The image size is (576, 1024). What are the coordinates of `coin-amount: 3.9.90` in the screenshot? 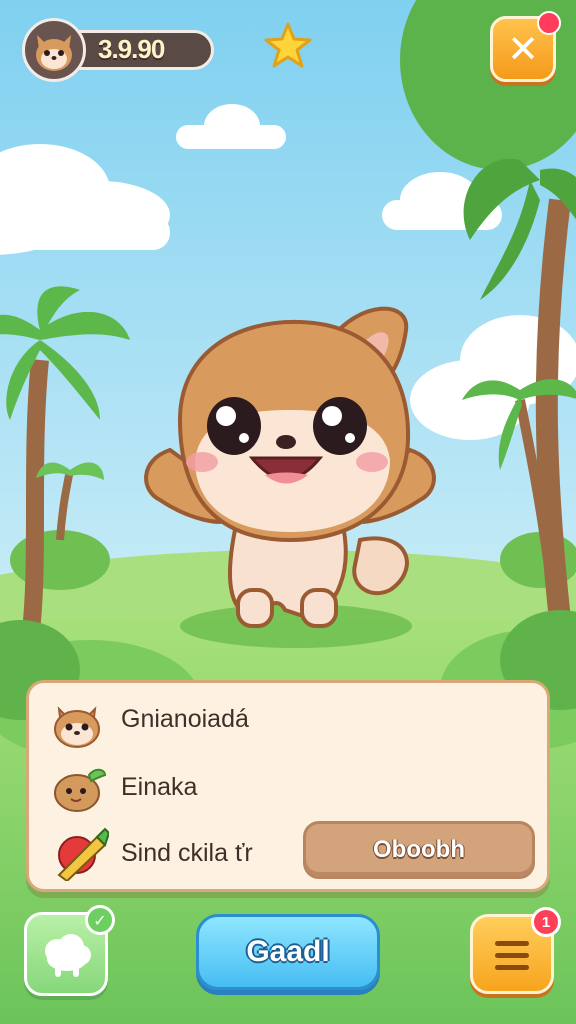 It's located at (131, 49).